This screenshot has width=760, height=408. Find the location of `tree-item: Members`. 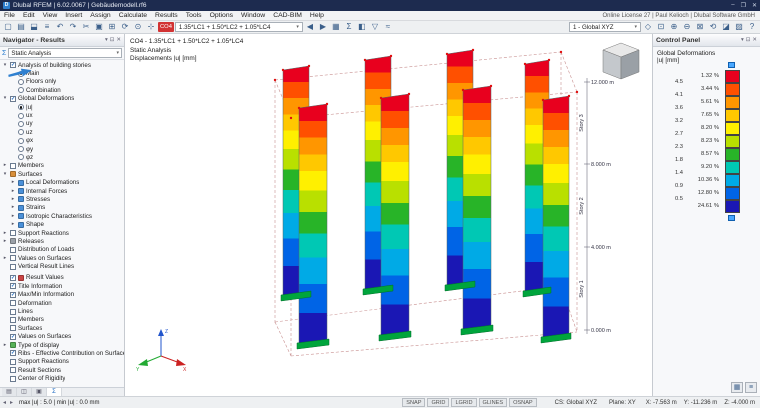

tree-item: Members is located at coordinates (62, 320).